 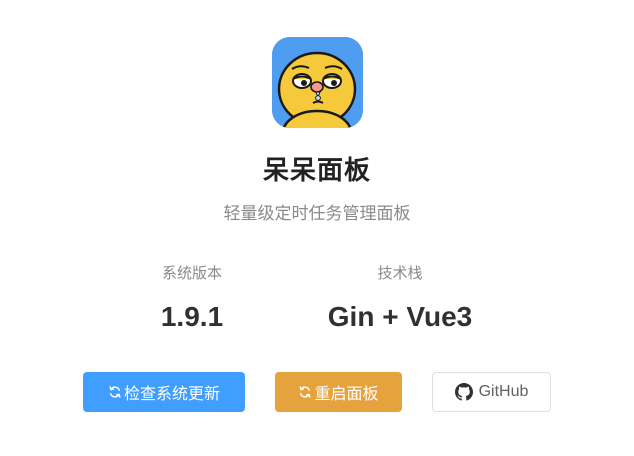 What do you see at coordinates (316, 171) in the screenshot?
I see `app-title: 呆呆面板` at bounding box center [316, 171].